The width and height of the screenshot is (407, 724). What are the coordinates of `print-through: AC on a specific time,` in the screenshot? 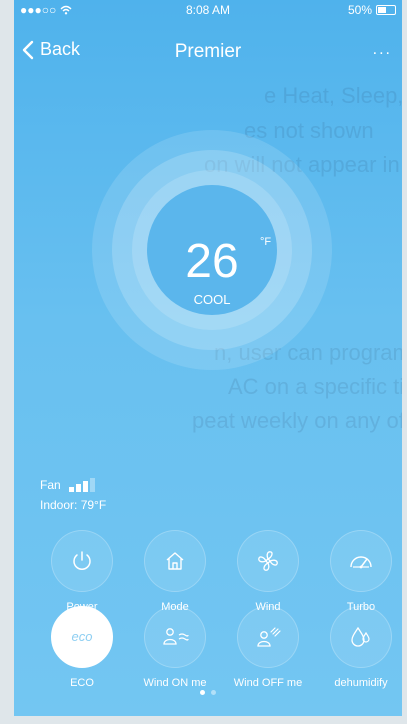 It's located at (315, 386).